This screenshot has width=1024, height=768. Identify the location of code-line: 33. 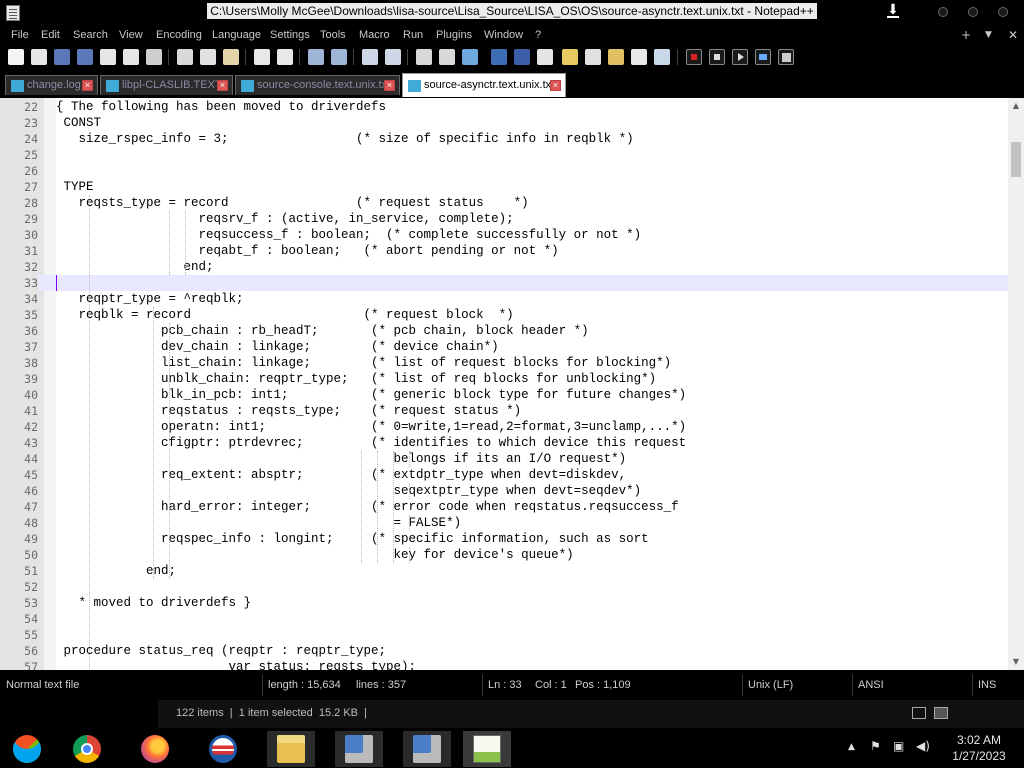
(504, 283).